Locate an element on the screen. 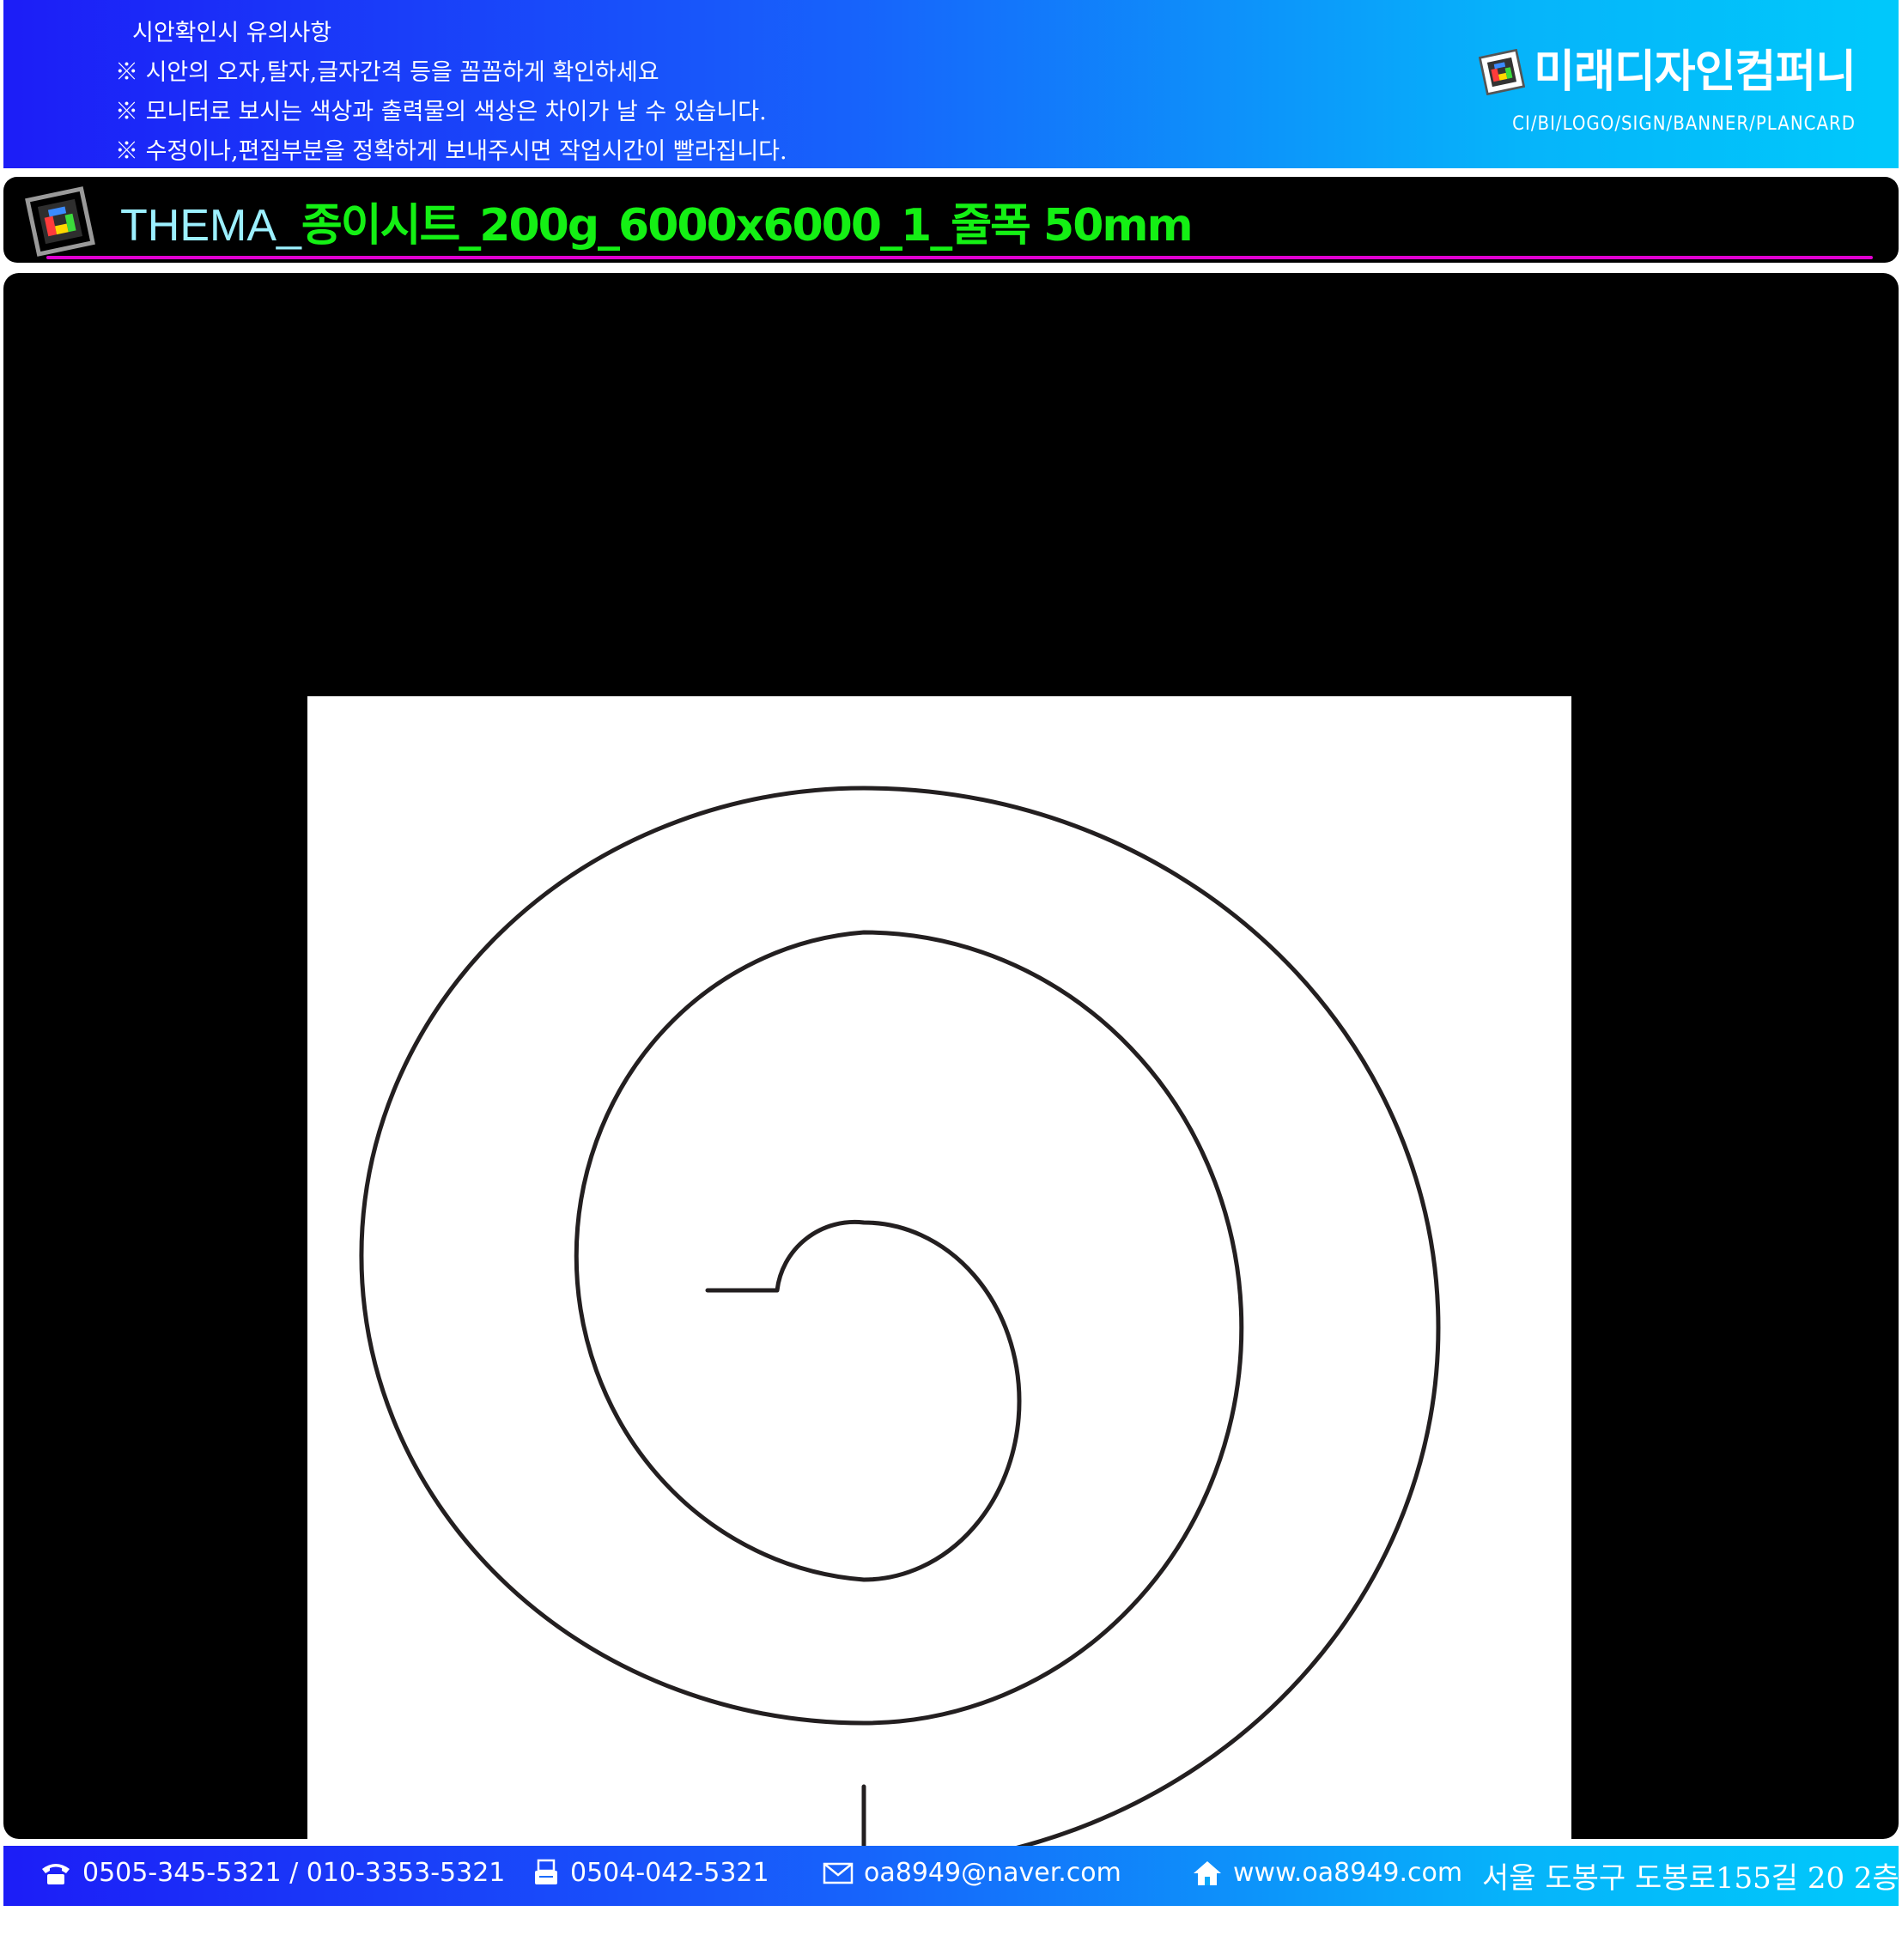 The image size is (1902, 1960). email-info: oa8949@naver.com is located at coordinates (972, 1873).